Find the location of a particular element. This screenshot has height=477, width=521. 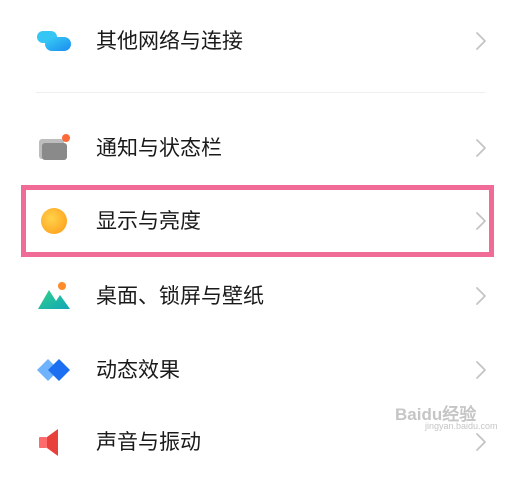

settings-item-label: 其他网络与连接 is located at coordinates (169, 41).